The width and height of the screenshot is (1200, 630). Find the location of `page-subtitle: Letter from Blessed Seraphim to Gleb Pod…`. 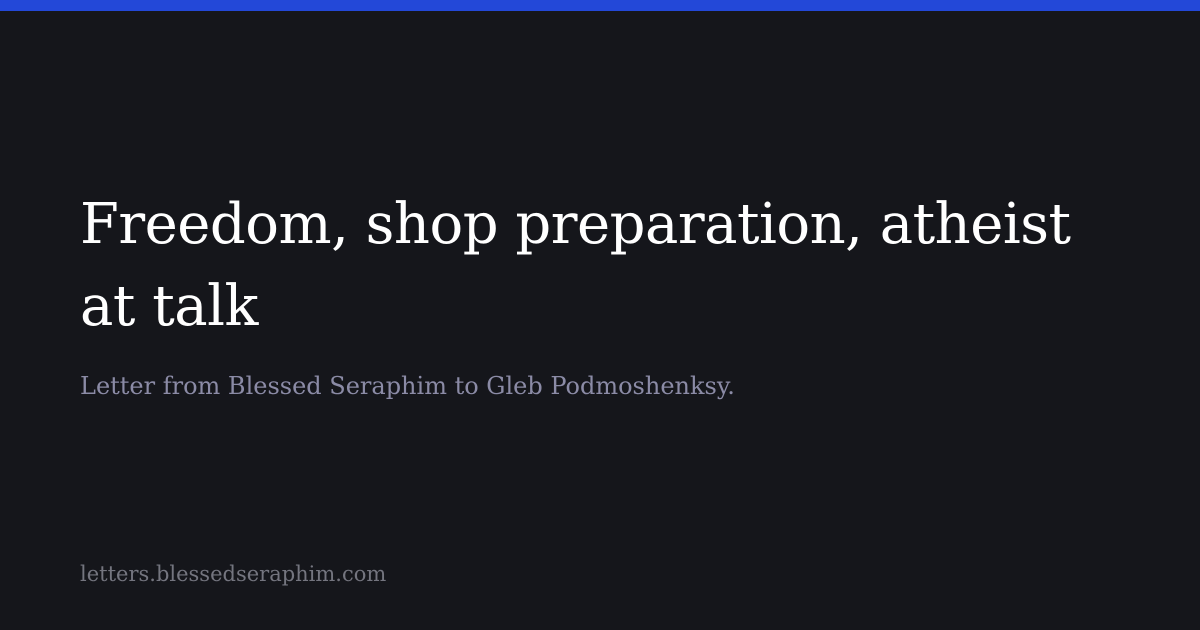

page-subtitle: Letter from Blessed Seraphim to Gleb Pod… is located at coordinates (407, 386).